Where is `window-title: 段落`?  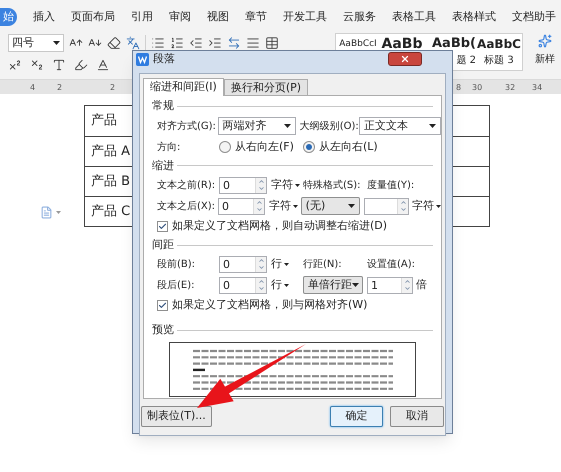
window-title: 段落 is located at coordinates (164, 59).